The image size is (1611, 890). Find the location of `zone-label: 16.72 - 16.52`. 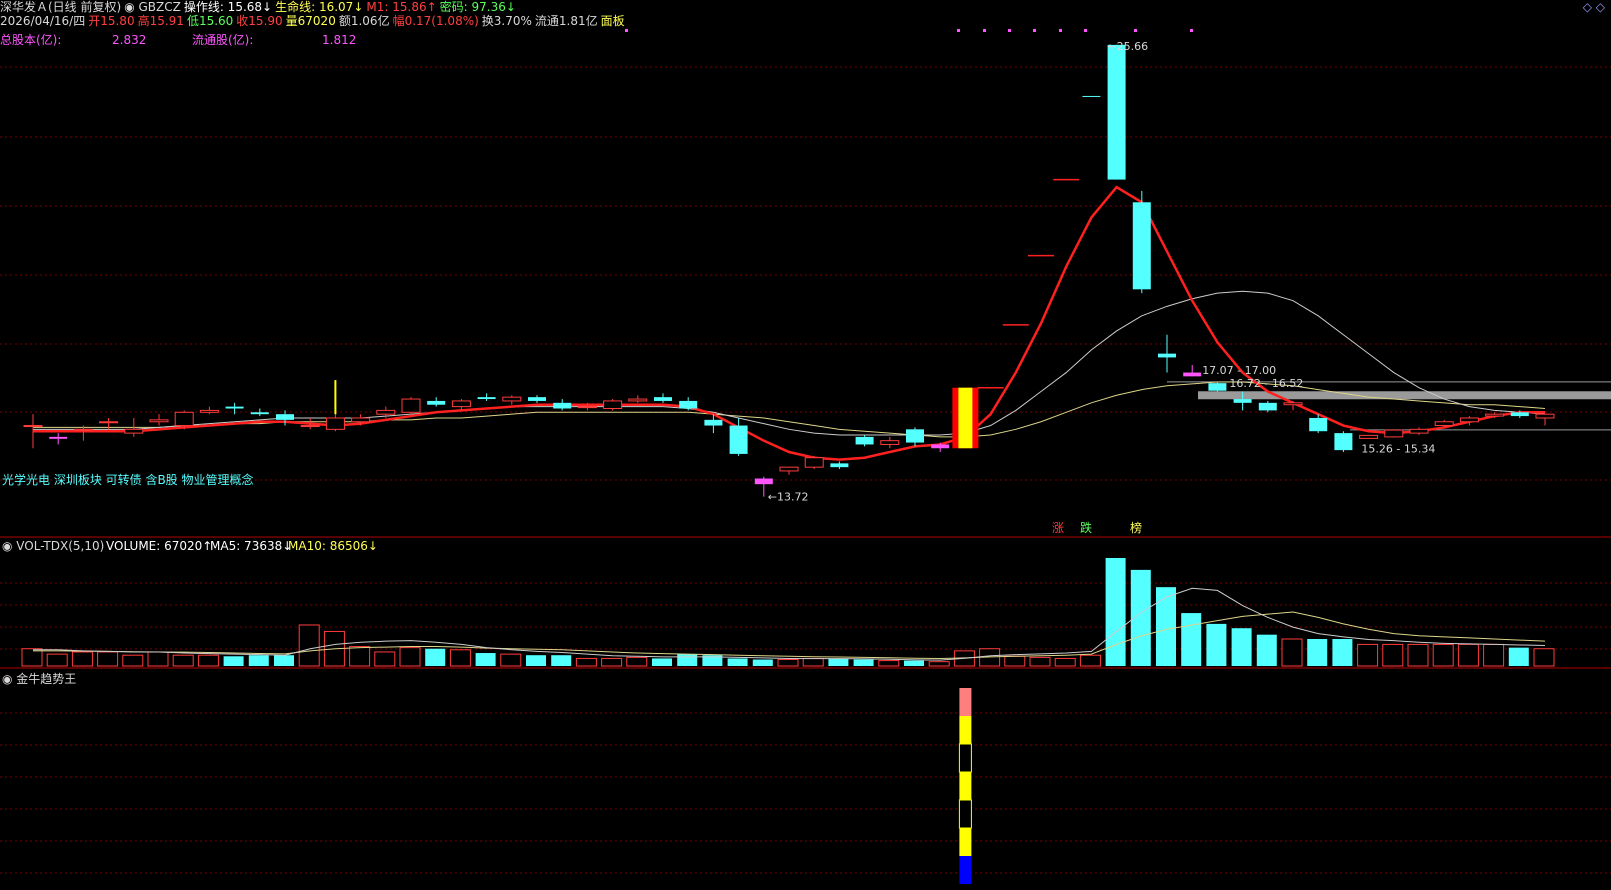

zone-label: 16.72 - 16.52 is located at coordinates (1266, 383).